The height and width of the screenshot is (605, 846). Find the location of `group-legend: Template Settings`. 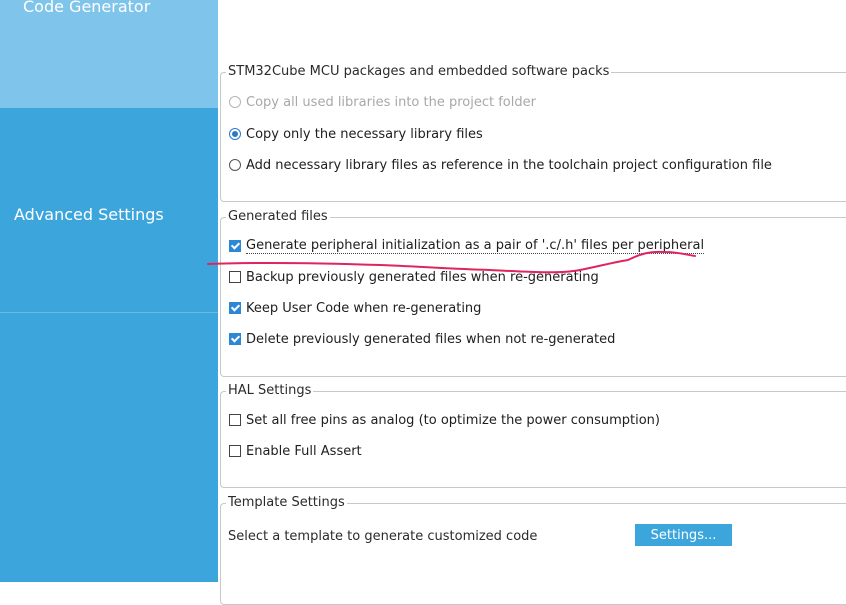

group-legend: Template Settings is located at coordinates (286, 503).